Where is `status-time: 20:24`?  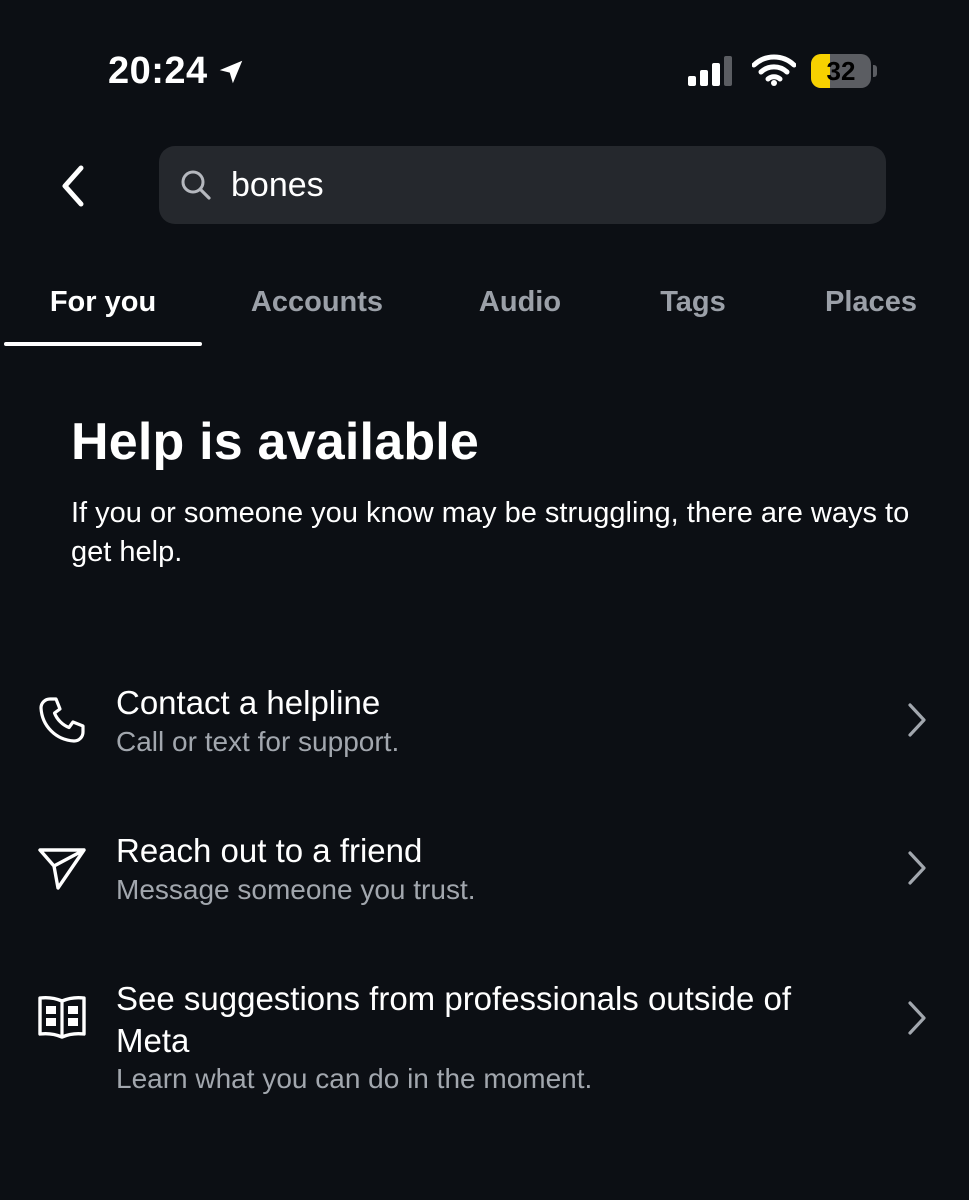 status-time: 20:24 is located at coordinates (158, 71).